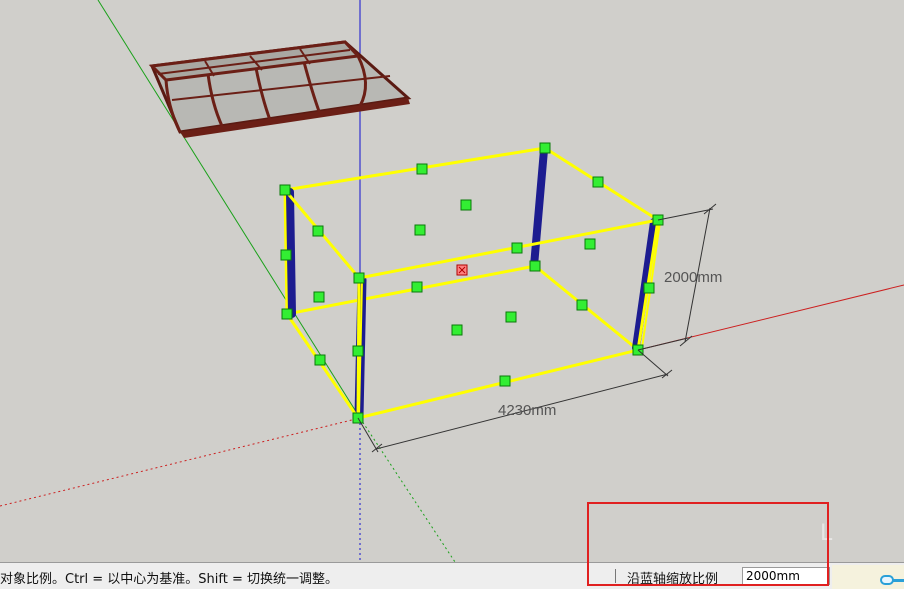  What do you see at coordinates (515, 401) in the screenshot?
I see `dimension-width` at bounding box center [515, 401].